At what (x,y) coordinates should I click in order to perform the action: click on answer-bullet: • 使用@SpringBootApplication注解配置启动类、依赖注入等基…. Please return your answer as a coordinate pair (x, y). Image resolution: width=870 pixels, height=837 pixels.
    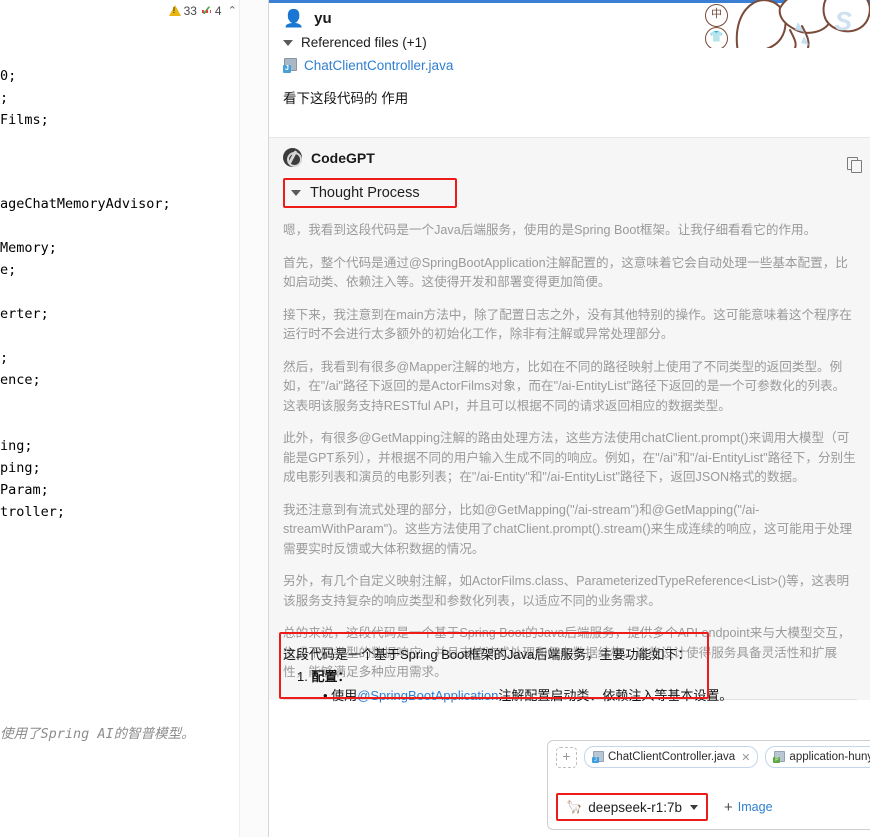
    Looking at the image, I should click on (528, 695).